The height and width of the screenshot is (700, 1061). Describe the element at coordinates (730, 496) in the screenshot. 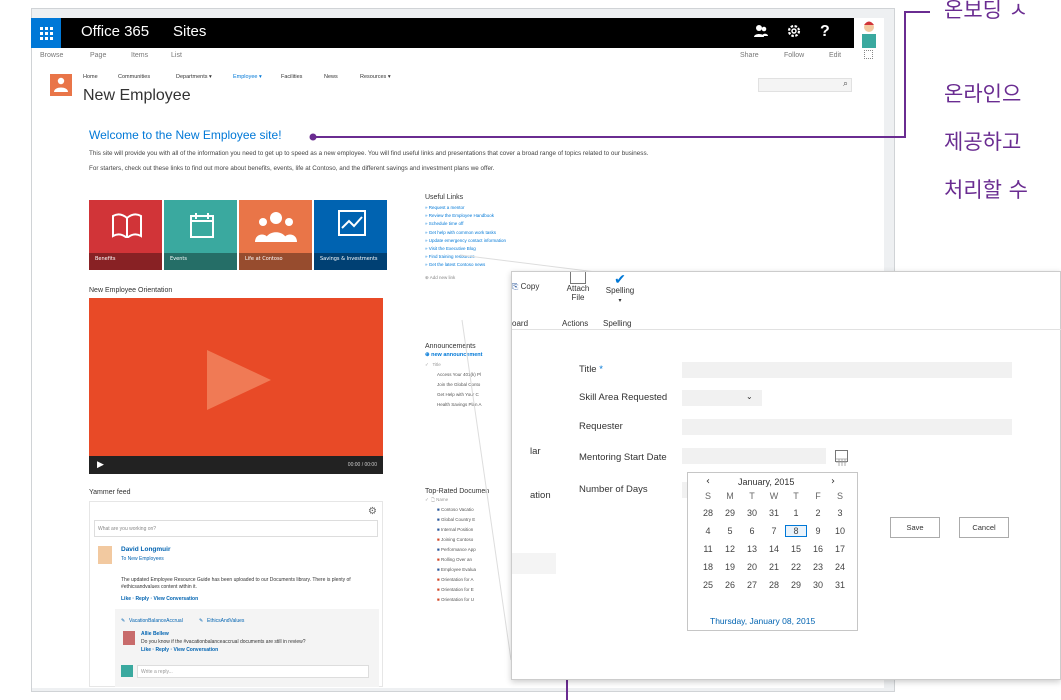

I see `weekday-header: M` at that location.